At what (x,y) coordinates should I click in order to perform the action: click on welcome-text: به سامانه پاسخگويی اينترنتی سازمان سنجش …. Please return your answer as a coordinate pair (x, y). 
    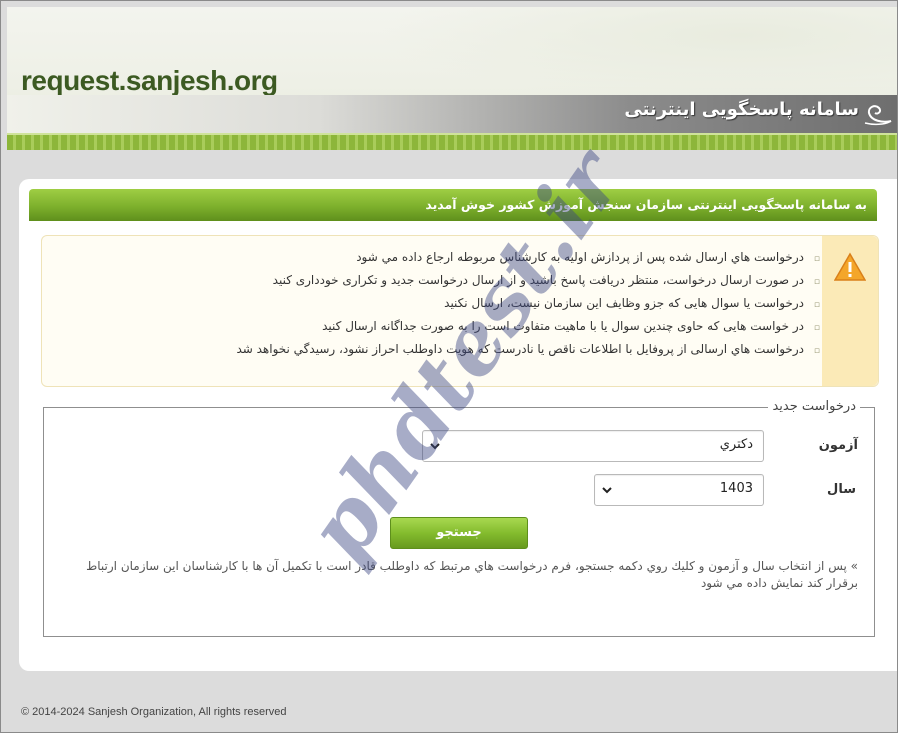
    Looking at the image, I should click on (646, 204).